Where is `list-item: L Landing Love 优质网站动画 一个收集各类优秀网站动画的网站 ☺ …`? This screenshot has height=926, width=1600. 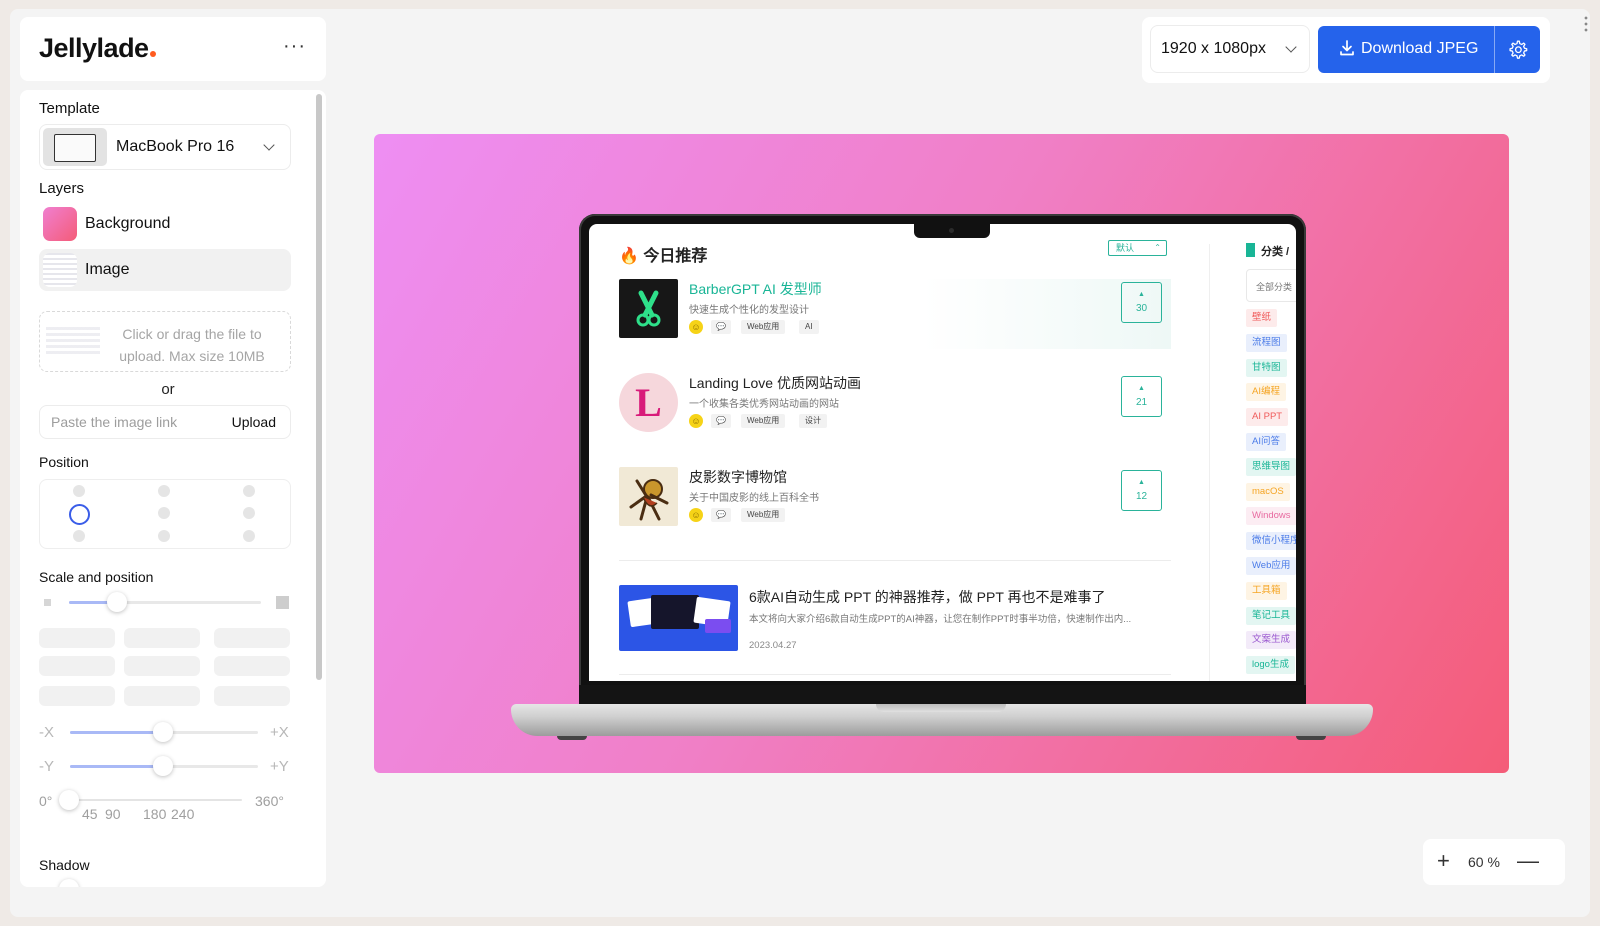 list-item: L Landing Love 优质网站动画 一个收集各类优秀网站动画的网站 ☺ … is located at coordinates (895, 408).